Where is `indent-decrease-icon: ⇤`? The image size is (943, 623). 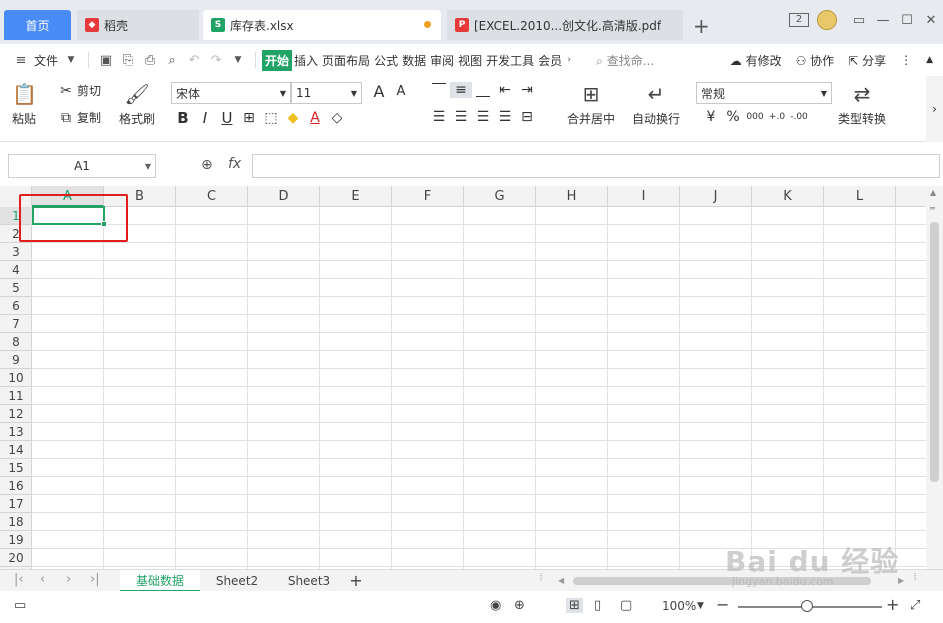
indent-decrease-icon: ⇤ is located at coordinates (505, 90).